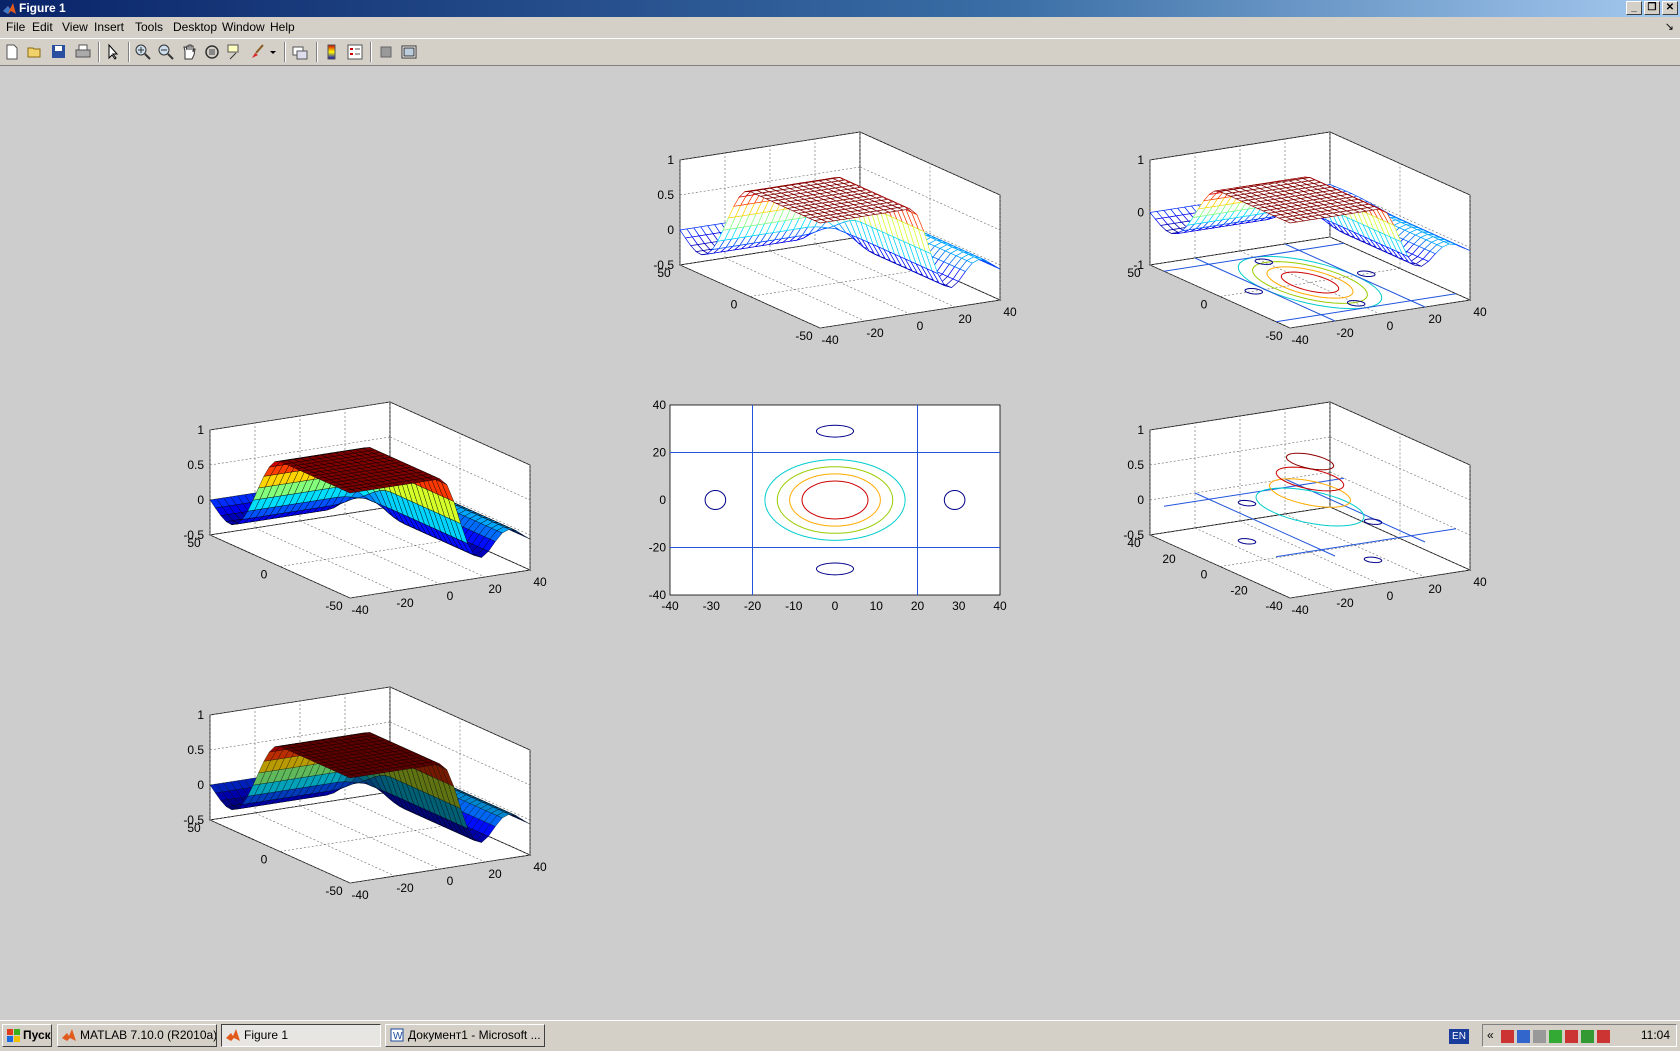  What do you see at coordinates (113, 52) in the screenshot?
I see `edit-plot-icon` at bounding box center [113, 52].